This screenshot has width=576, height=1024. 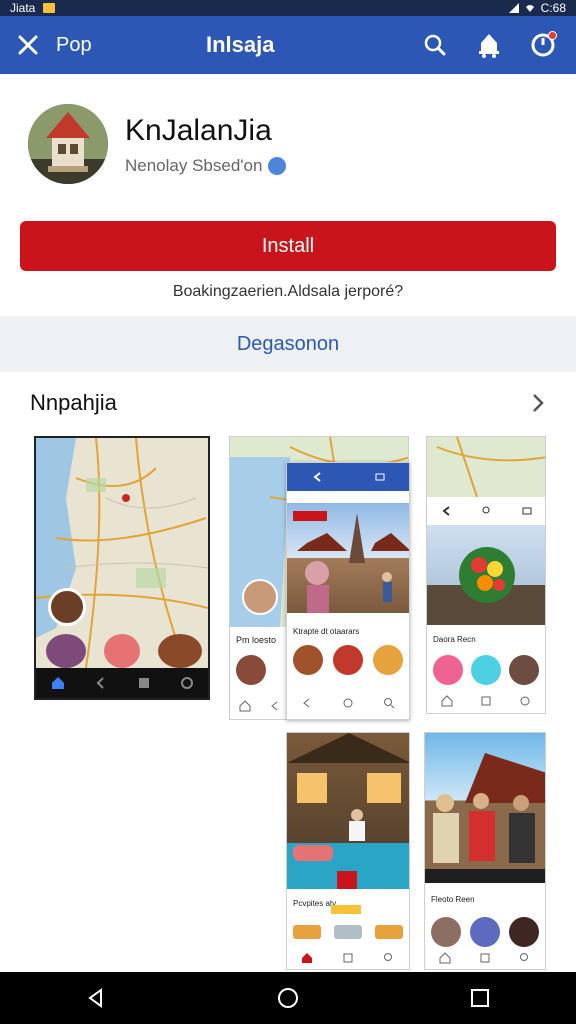 What do you see at coordinates (96, 998) in the screenshot?
I see `nav-back-icon` at bounding box center [96, 998].